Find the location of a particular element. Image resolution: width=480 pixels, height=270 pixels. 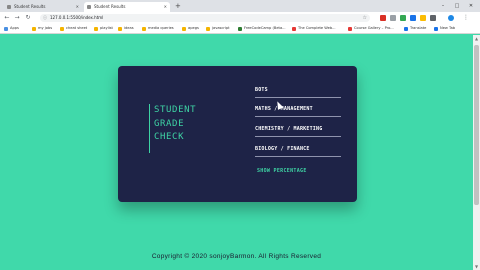

bookmark-item: javascript is located at coordinates (218, 28).